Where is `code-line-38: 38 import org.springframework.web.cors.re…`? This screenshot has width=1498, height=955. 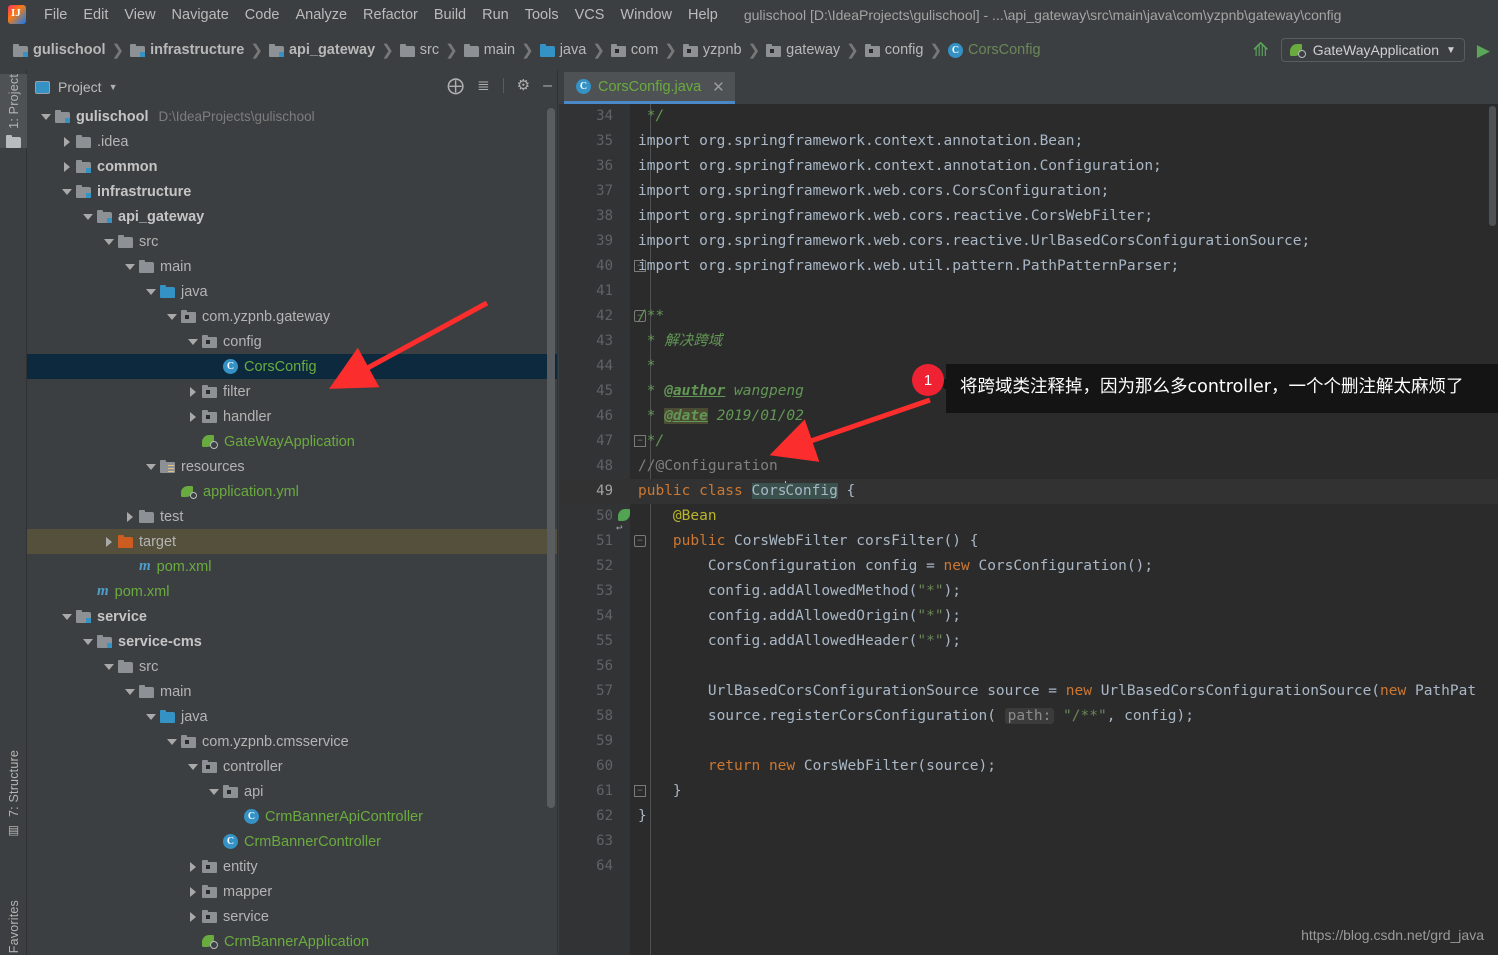 code-line-38: 38 import org.springframework.web.cors.re… is located at coordinates (1028, 216).